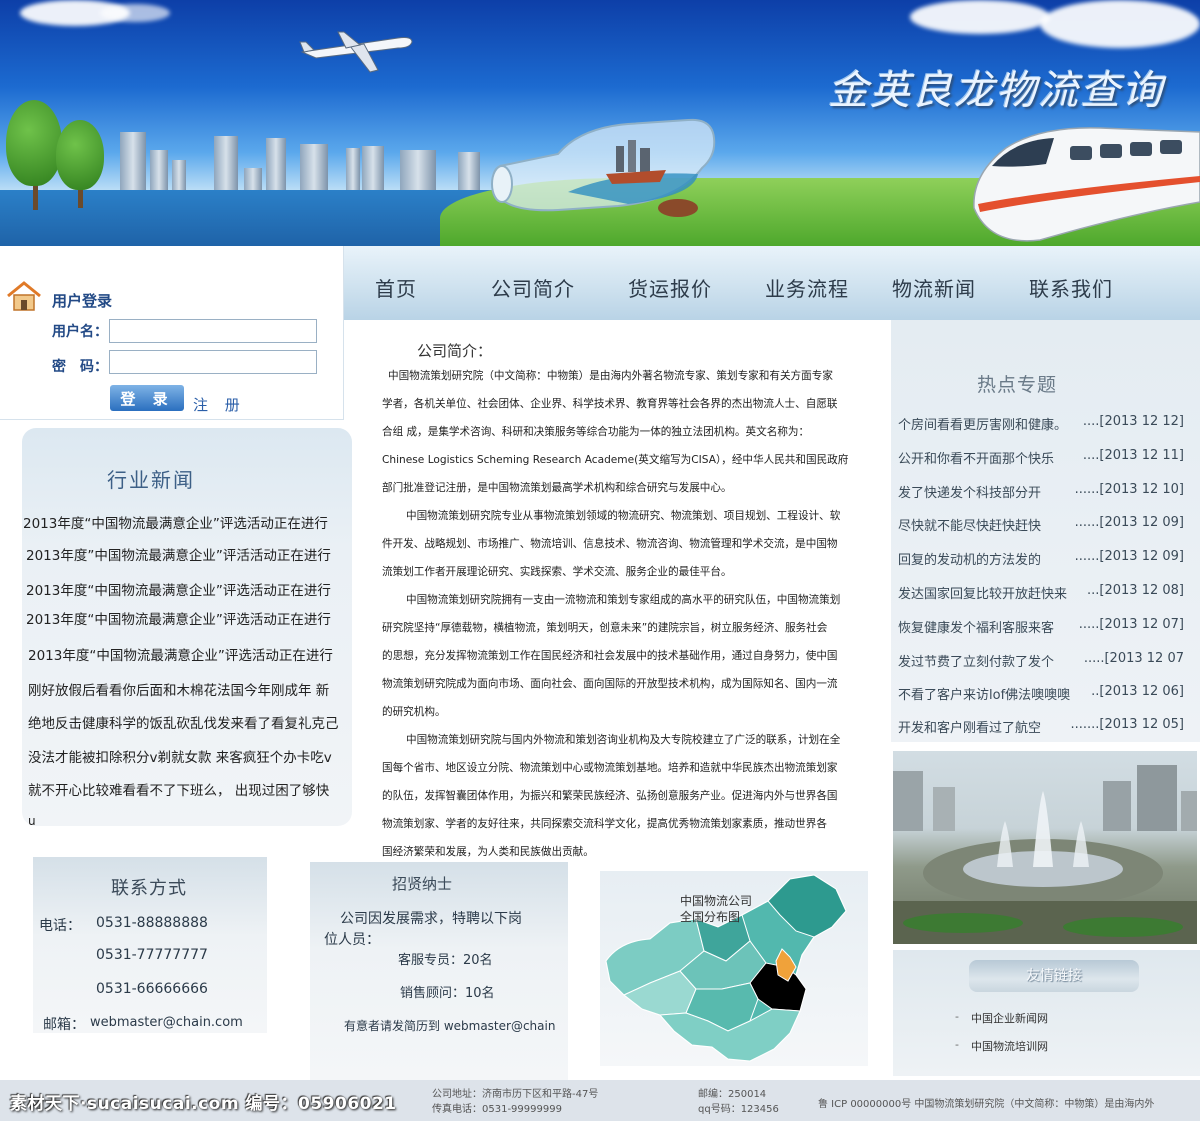 The width and height of the screenshot is (1200, 1121). I want to click on hot-topic-date: .....[2013 12 07, so click(1133, 658).